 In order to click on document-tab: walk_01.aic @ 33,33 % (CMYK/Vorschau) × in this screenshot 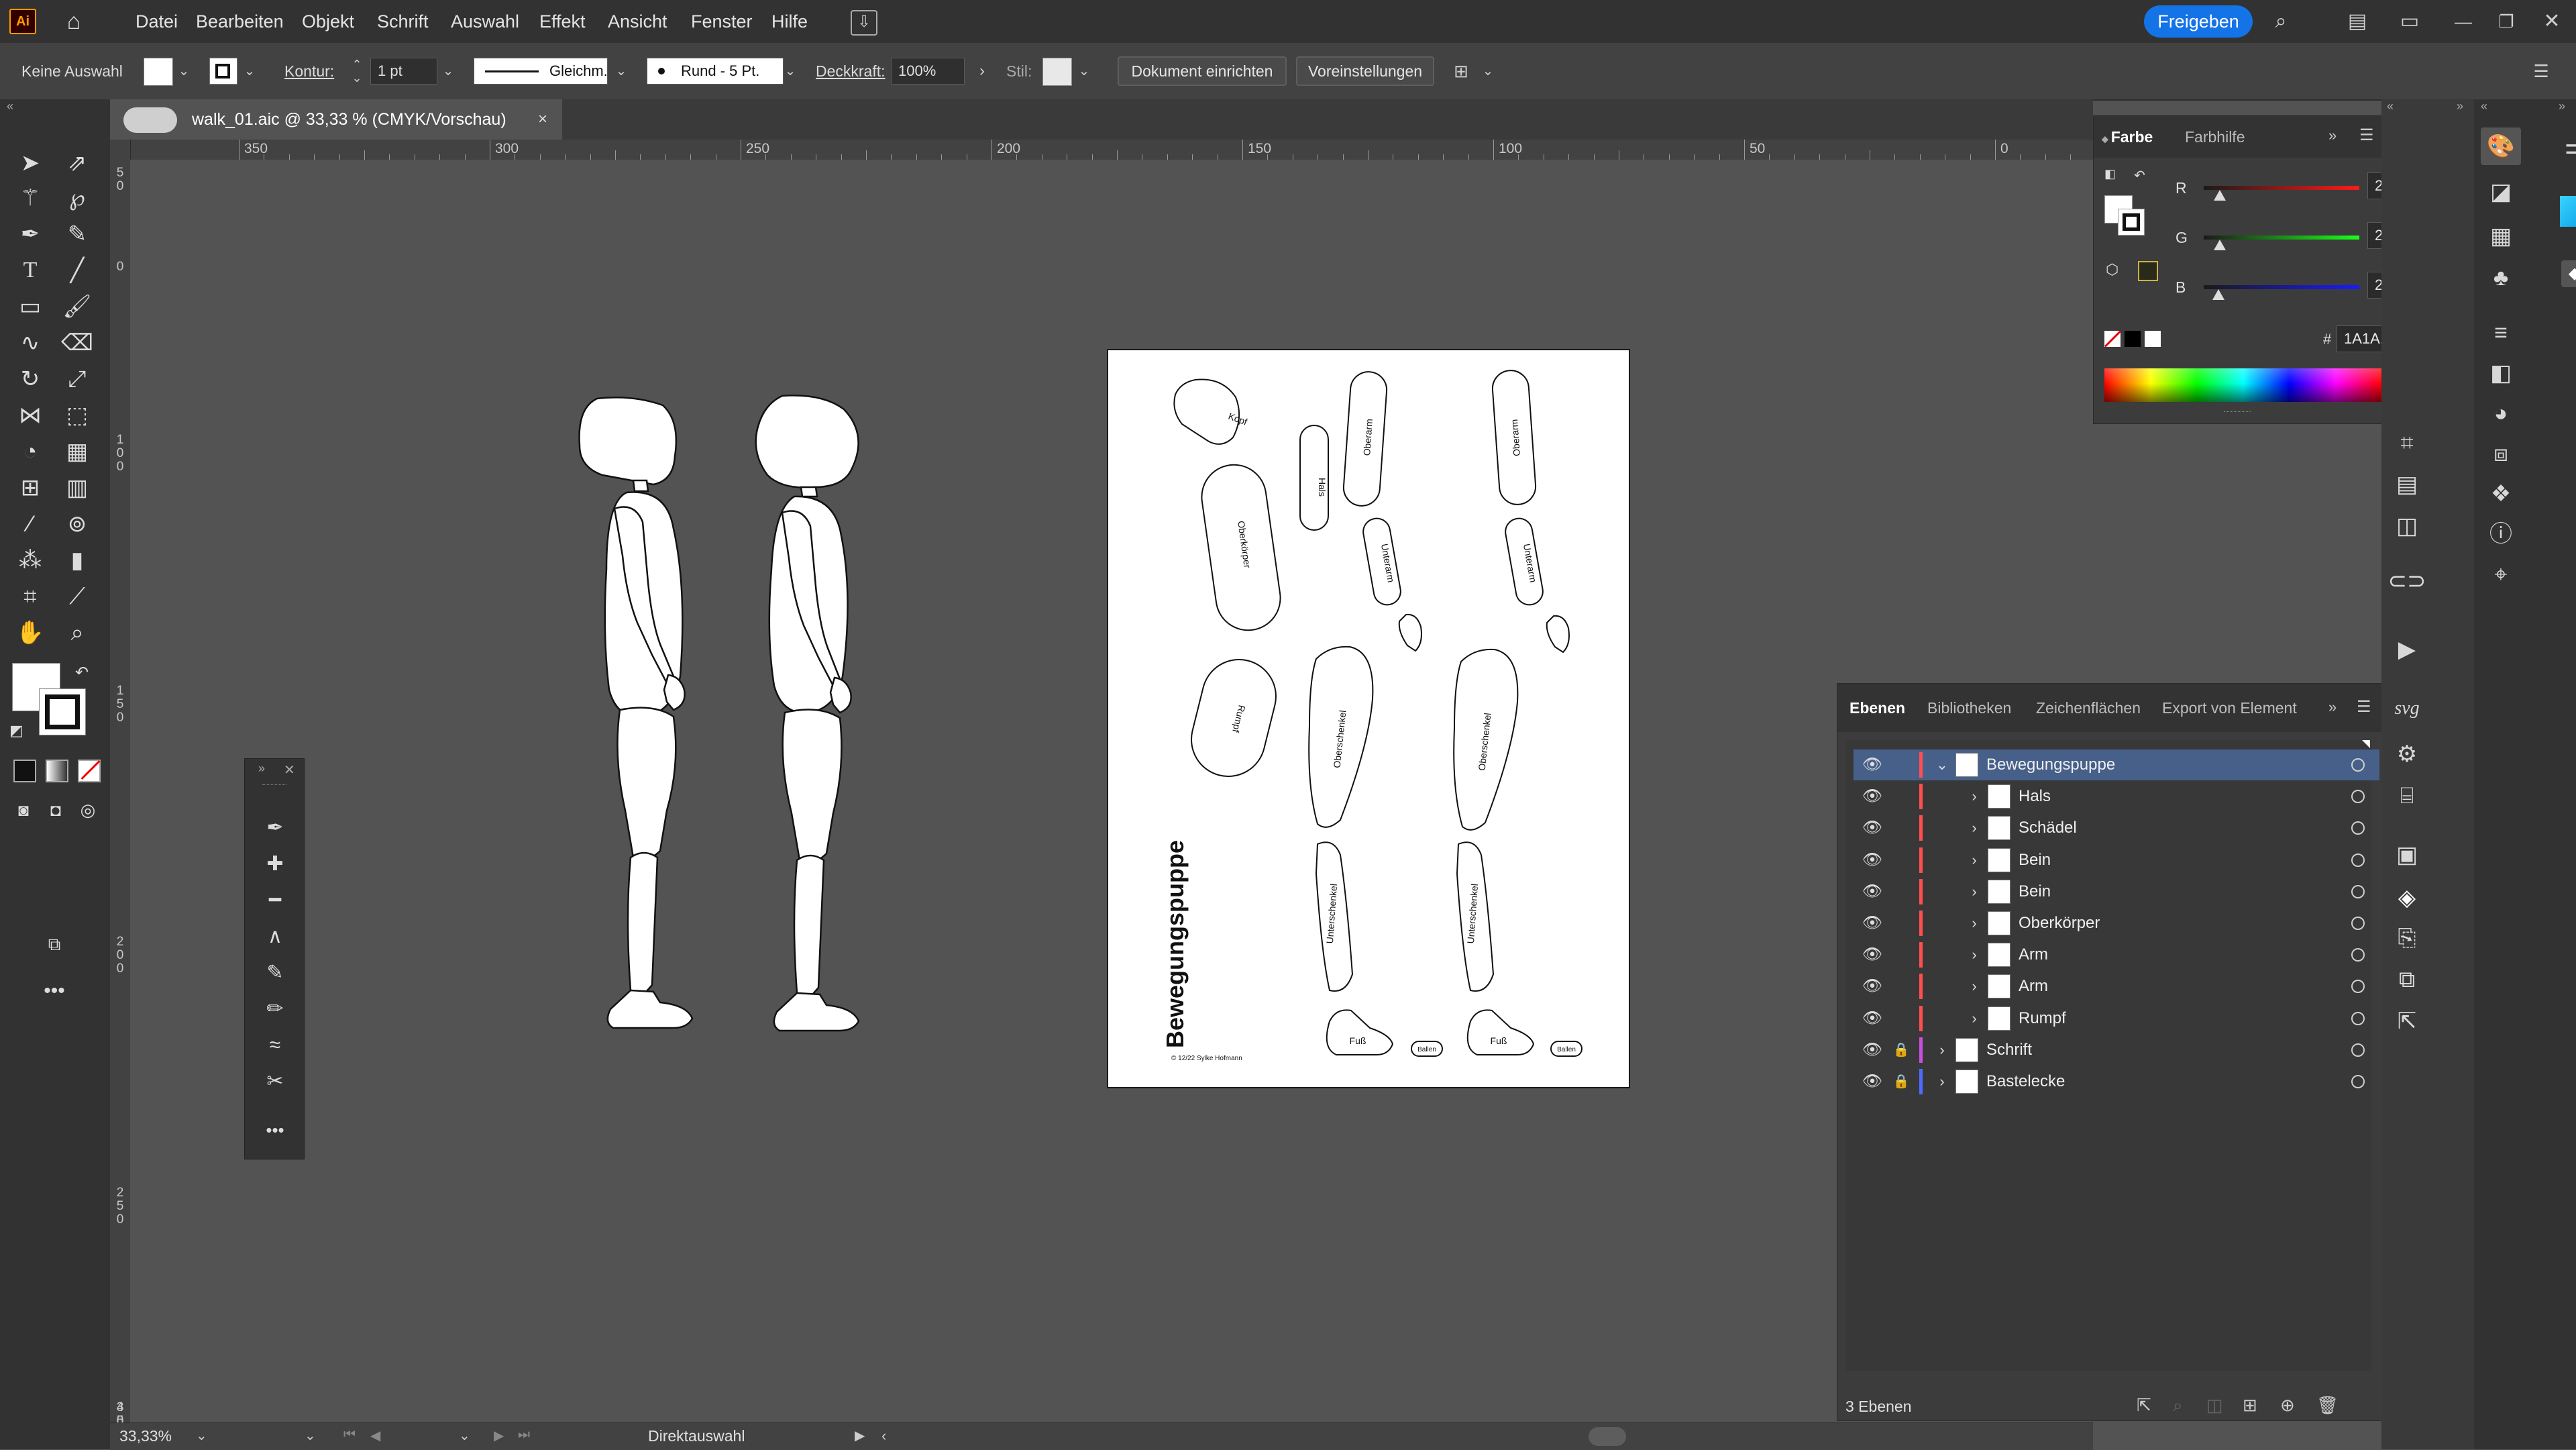, I will do `click(336, 119)`.